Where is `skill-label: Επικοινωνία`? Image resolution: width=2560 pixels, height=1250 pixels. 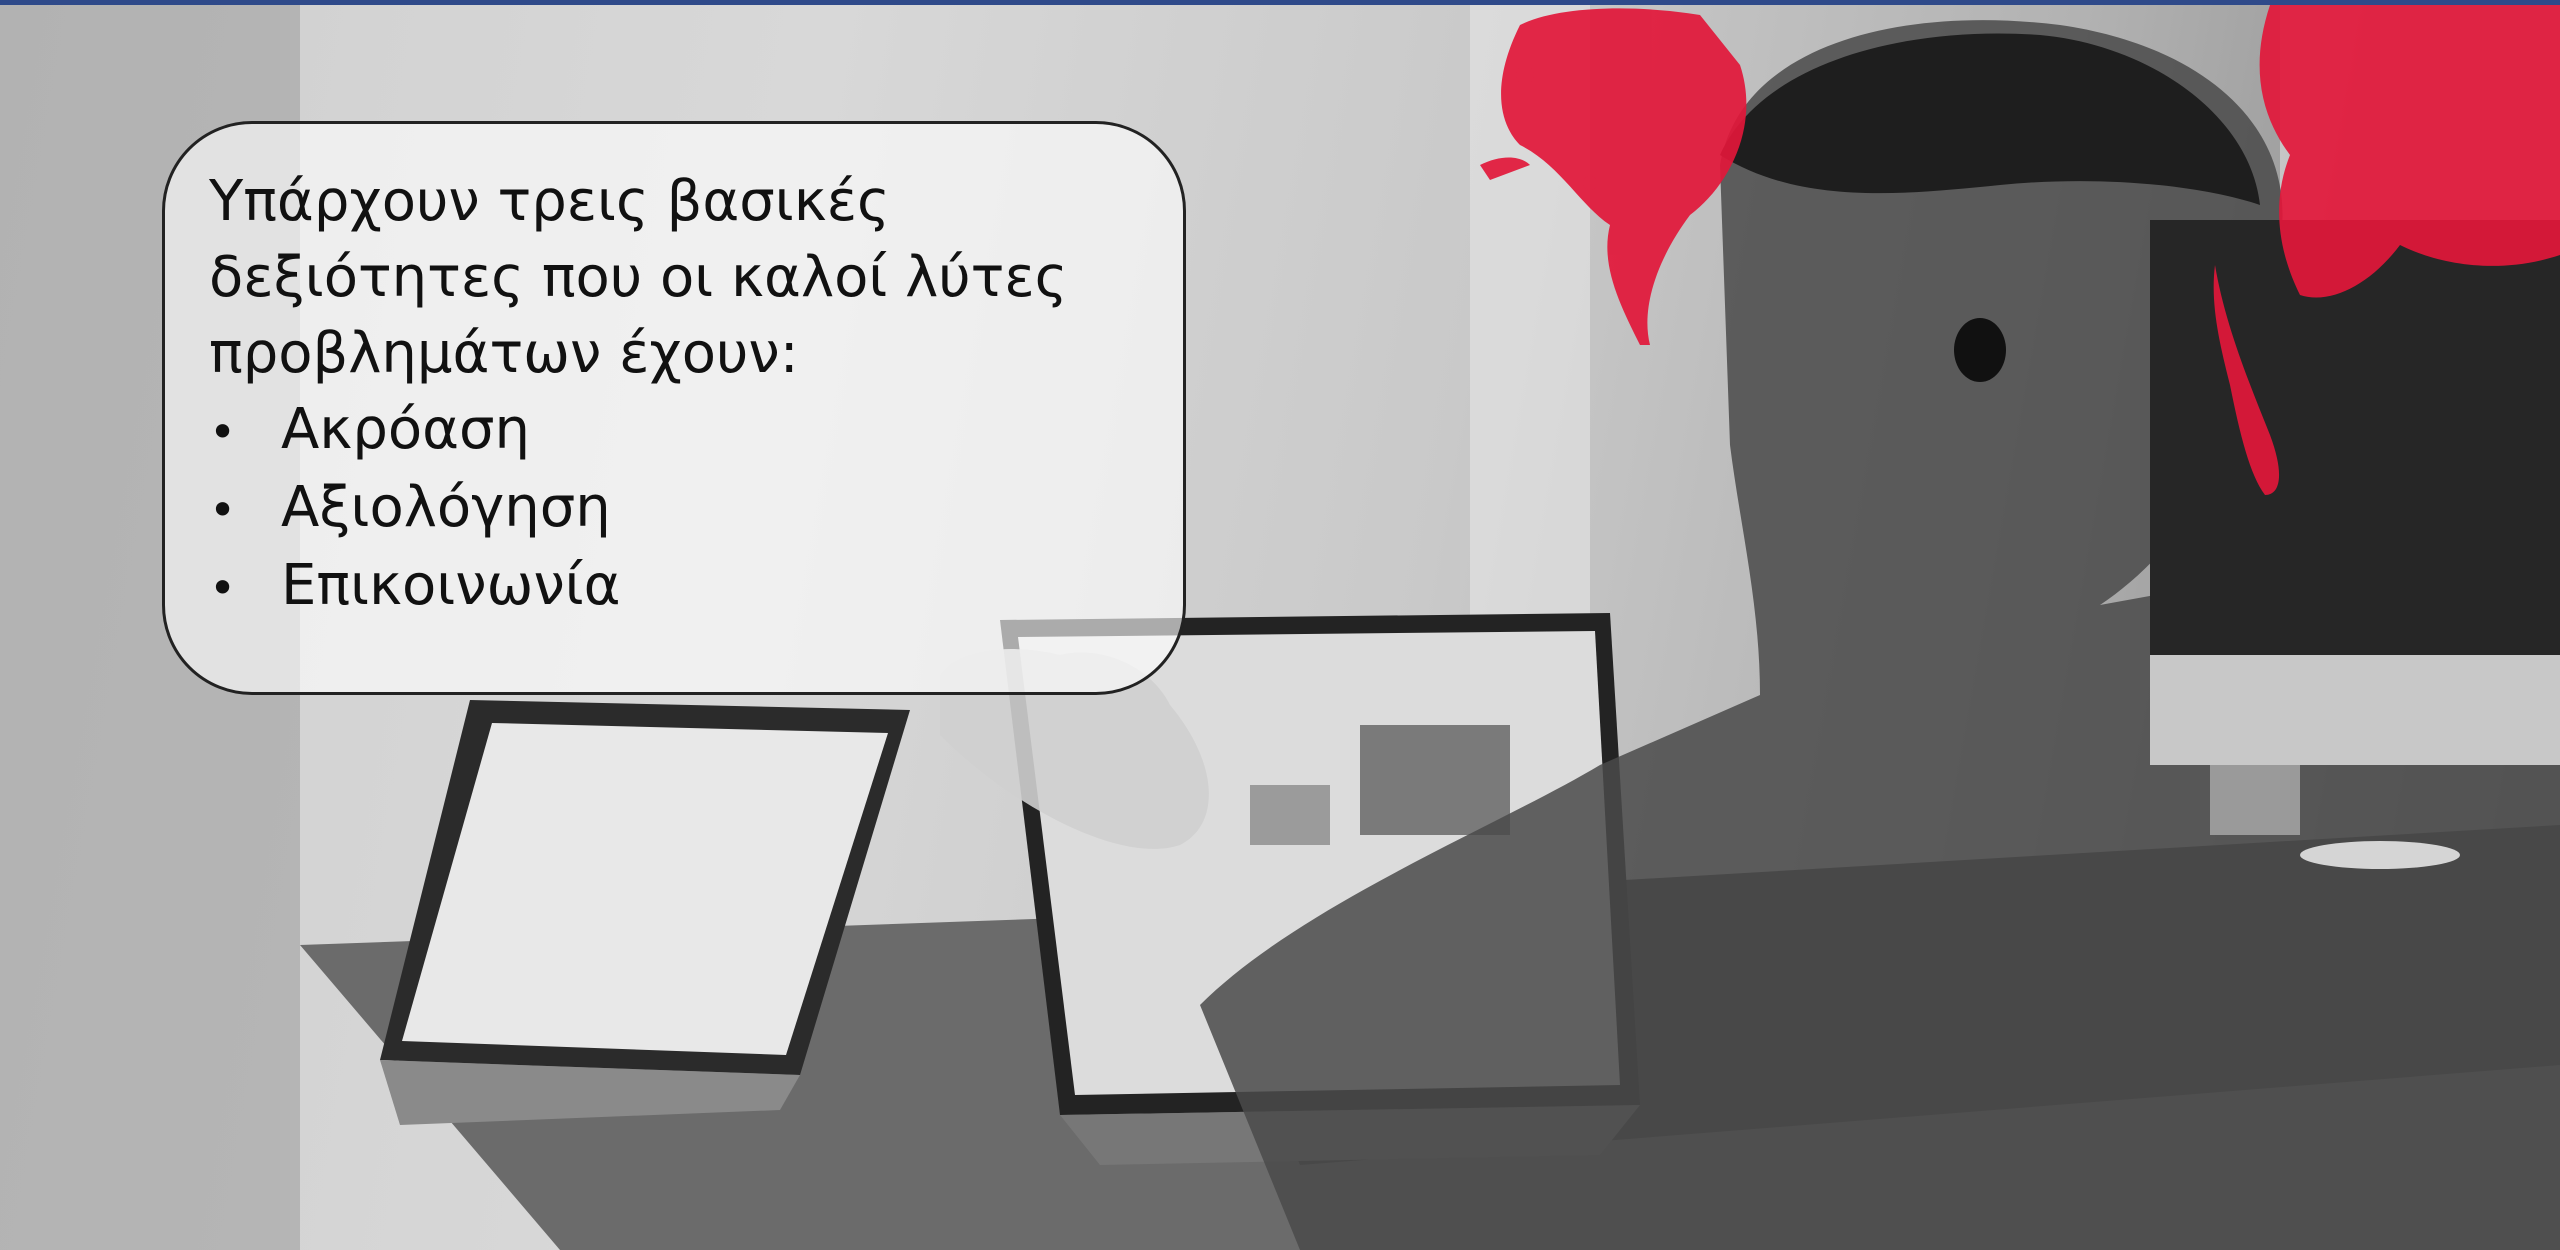
skill-label: Επικοινωνία is located at coordinates (451, 585).